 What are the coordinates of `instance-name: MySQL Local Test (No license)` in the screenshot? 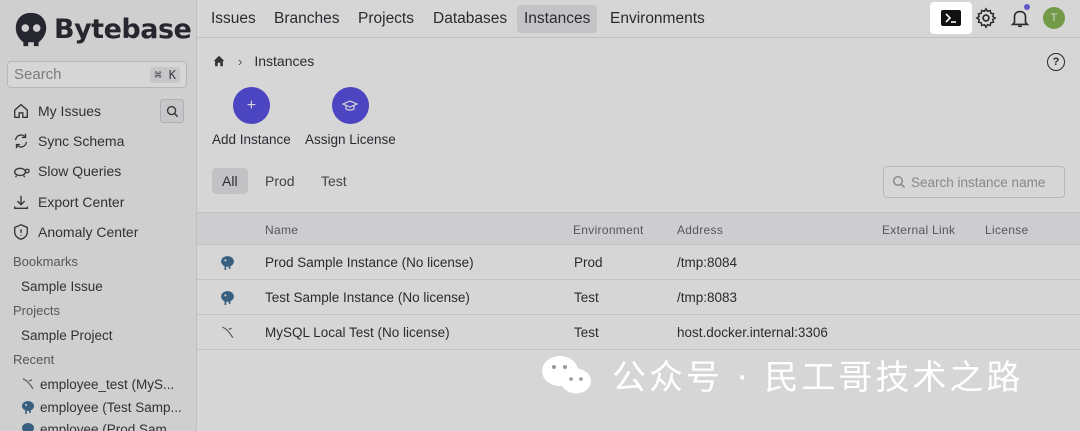 It's located at (357, 332).